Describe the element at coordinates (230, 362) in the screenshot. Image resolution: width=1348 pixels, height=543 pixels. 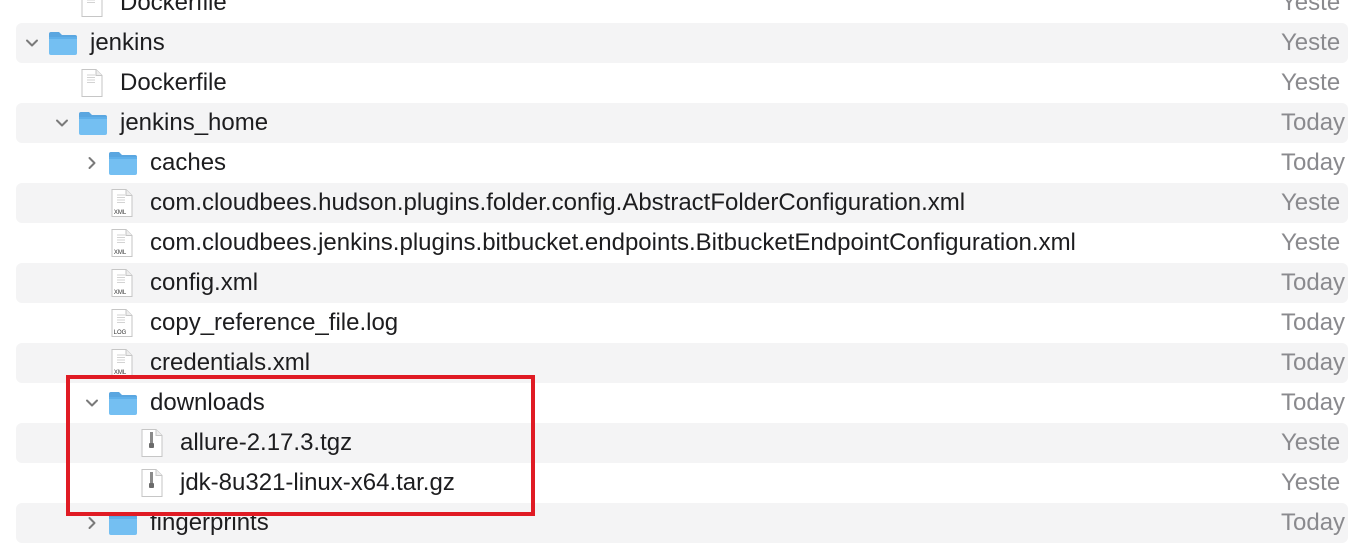
I see `file-name: credentials.xml` at that location.